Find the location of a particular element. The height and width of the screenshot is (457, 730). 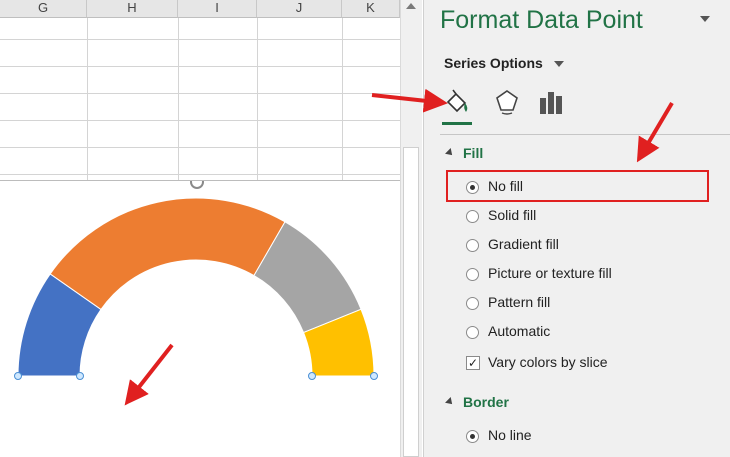

border-section-header: Border is located at coordinates (477, 402).